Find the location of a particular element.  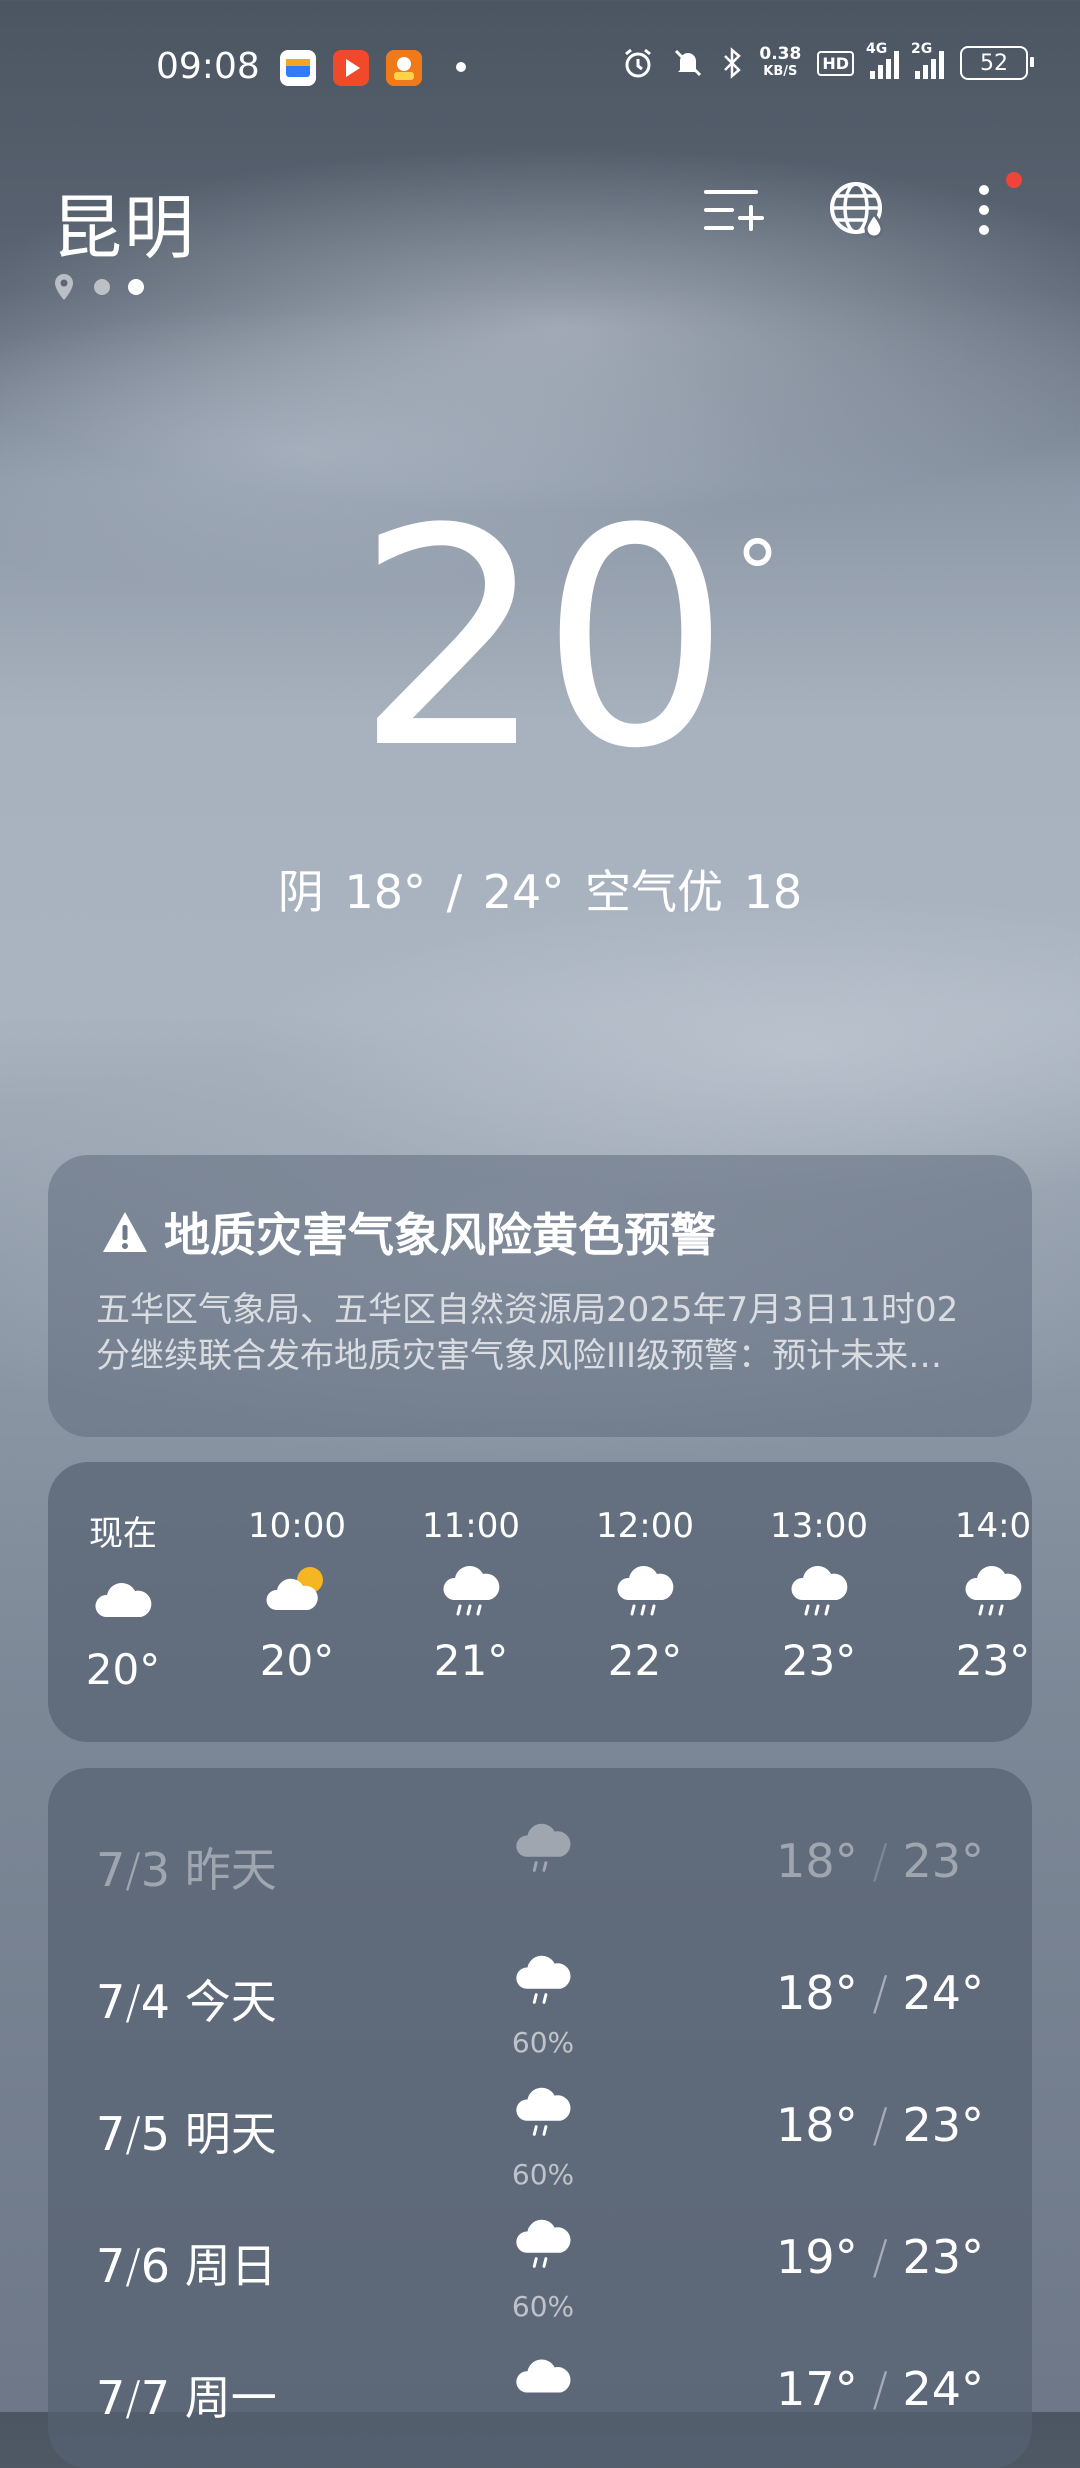

warning-icon is located at coordinates (125, 1232).